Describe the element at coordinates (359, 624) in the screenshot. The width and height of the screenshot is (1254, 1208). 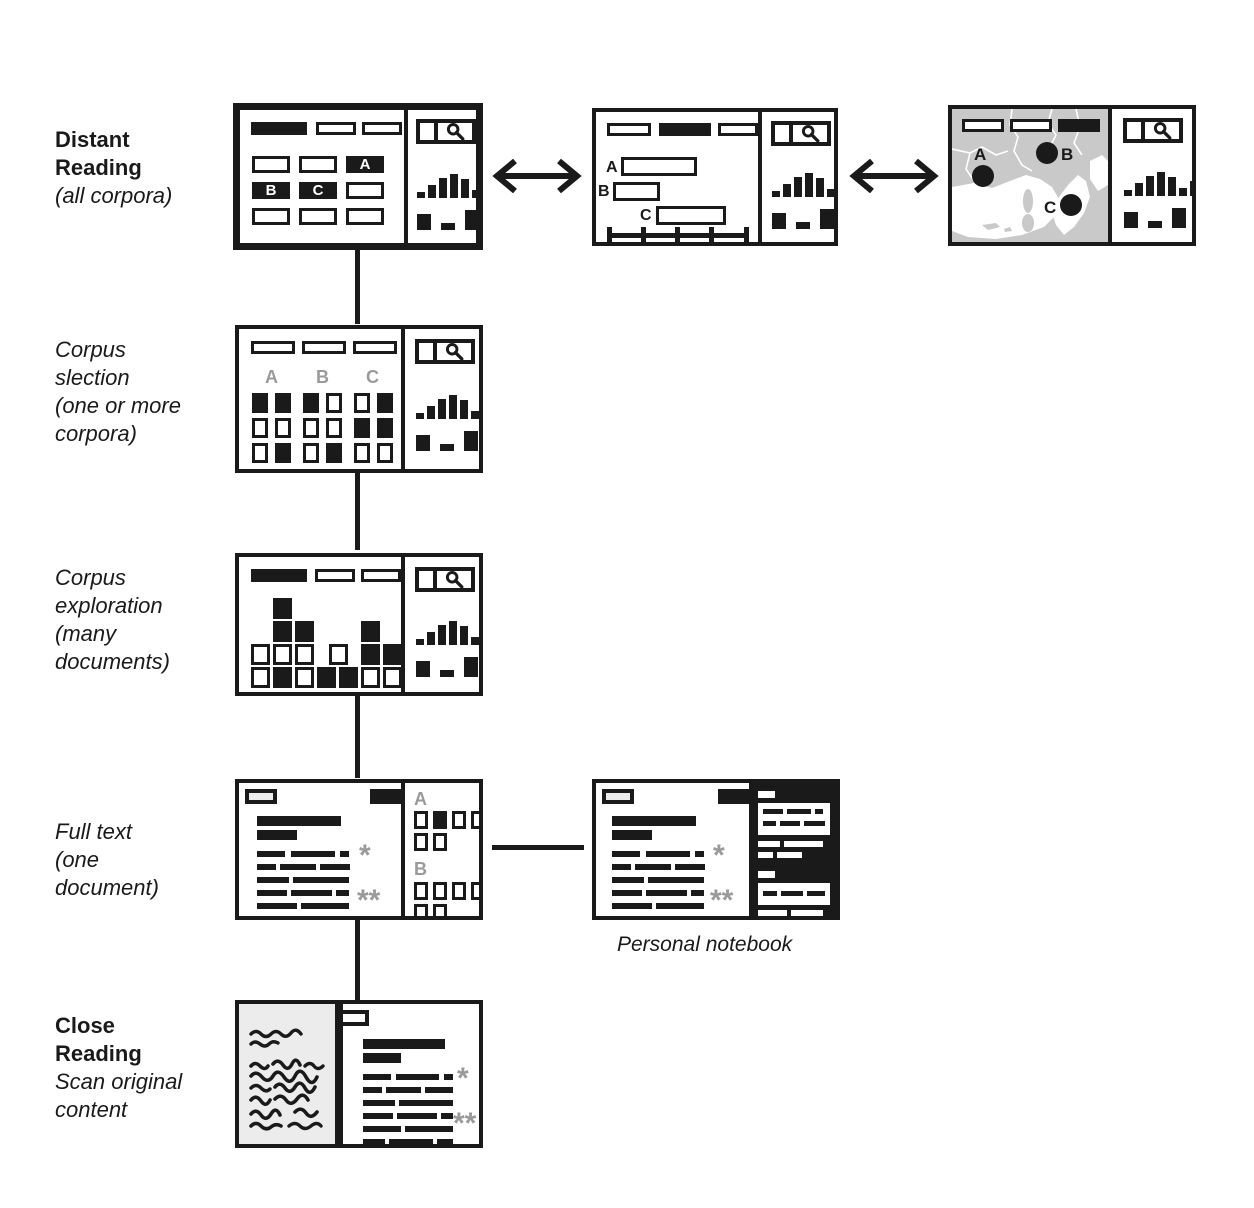
I see `panel-corpus-exploration` at that location.